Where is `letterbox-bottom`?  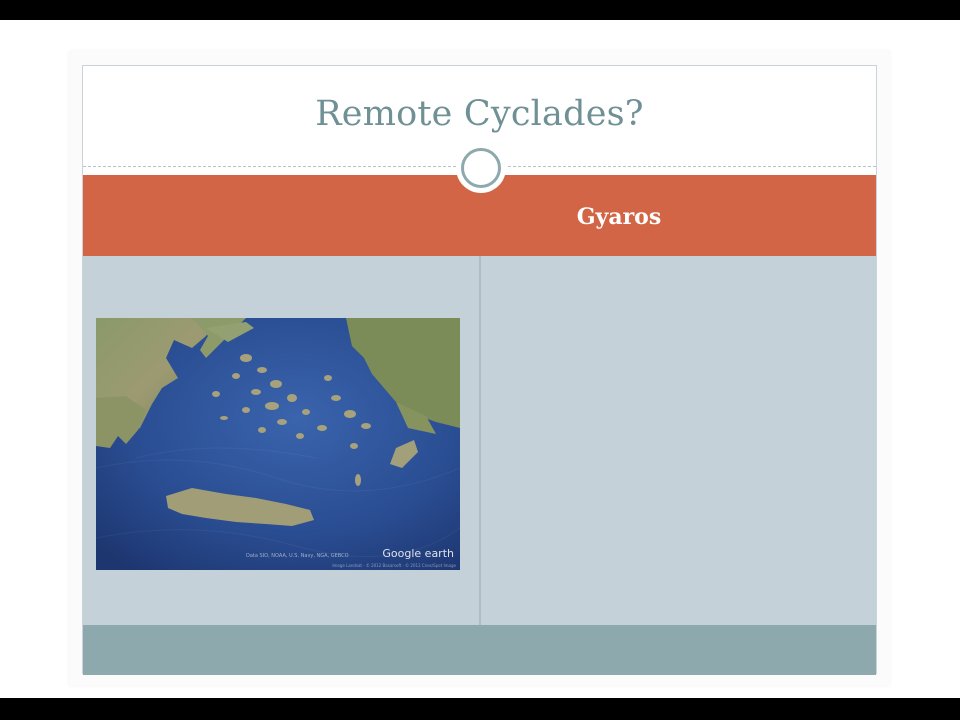
letterbox-bottom is located at coordinates (480, 709).